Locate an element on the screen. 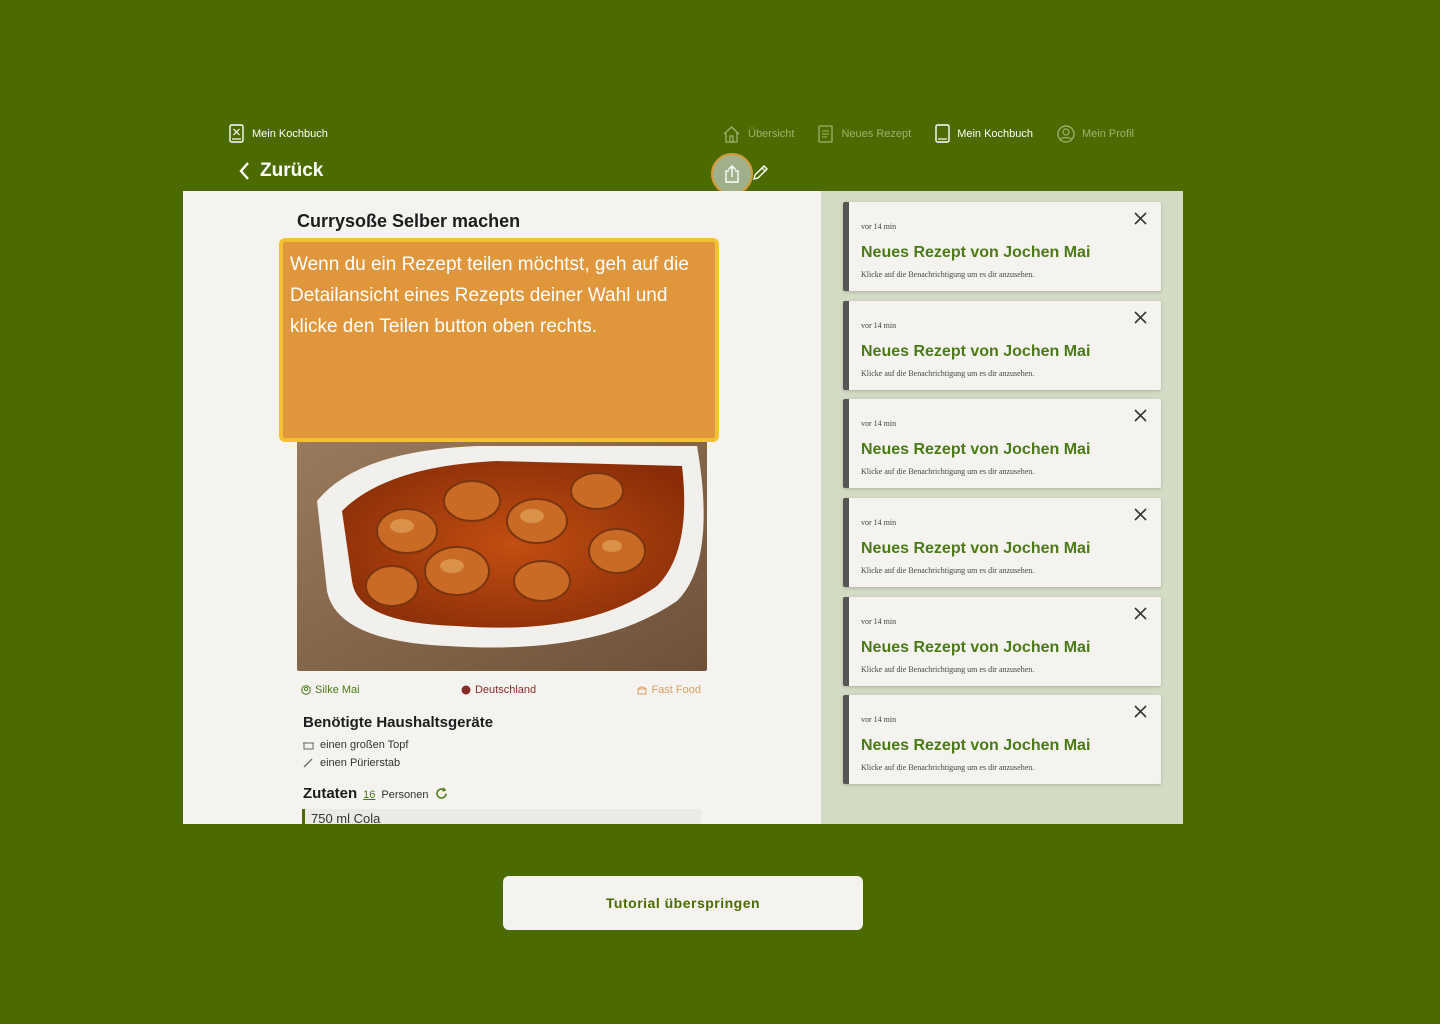 The width and height of the screenshot is (1440, 1024). edit-icon is located at coordinates (760, 175).